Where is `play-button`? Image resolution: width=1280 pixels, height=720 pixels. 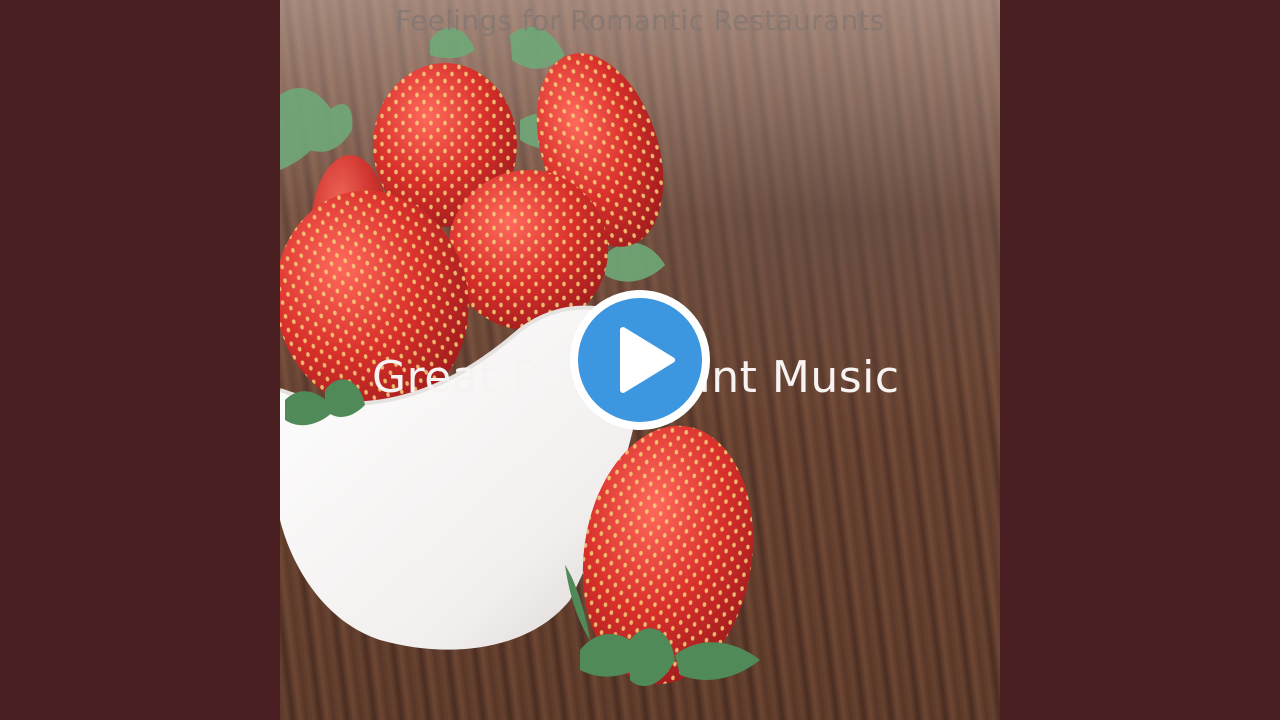 play-button is located at coordinates (640, 360).